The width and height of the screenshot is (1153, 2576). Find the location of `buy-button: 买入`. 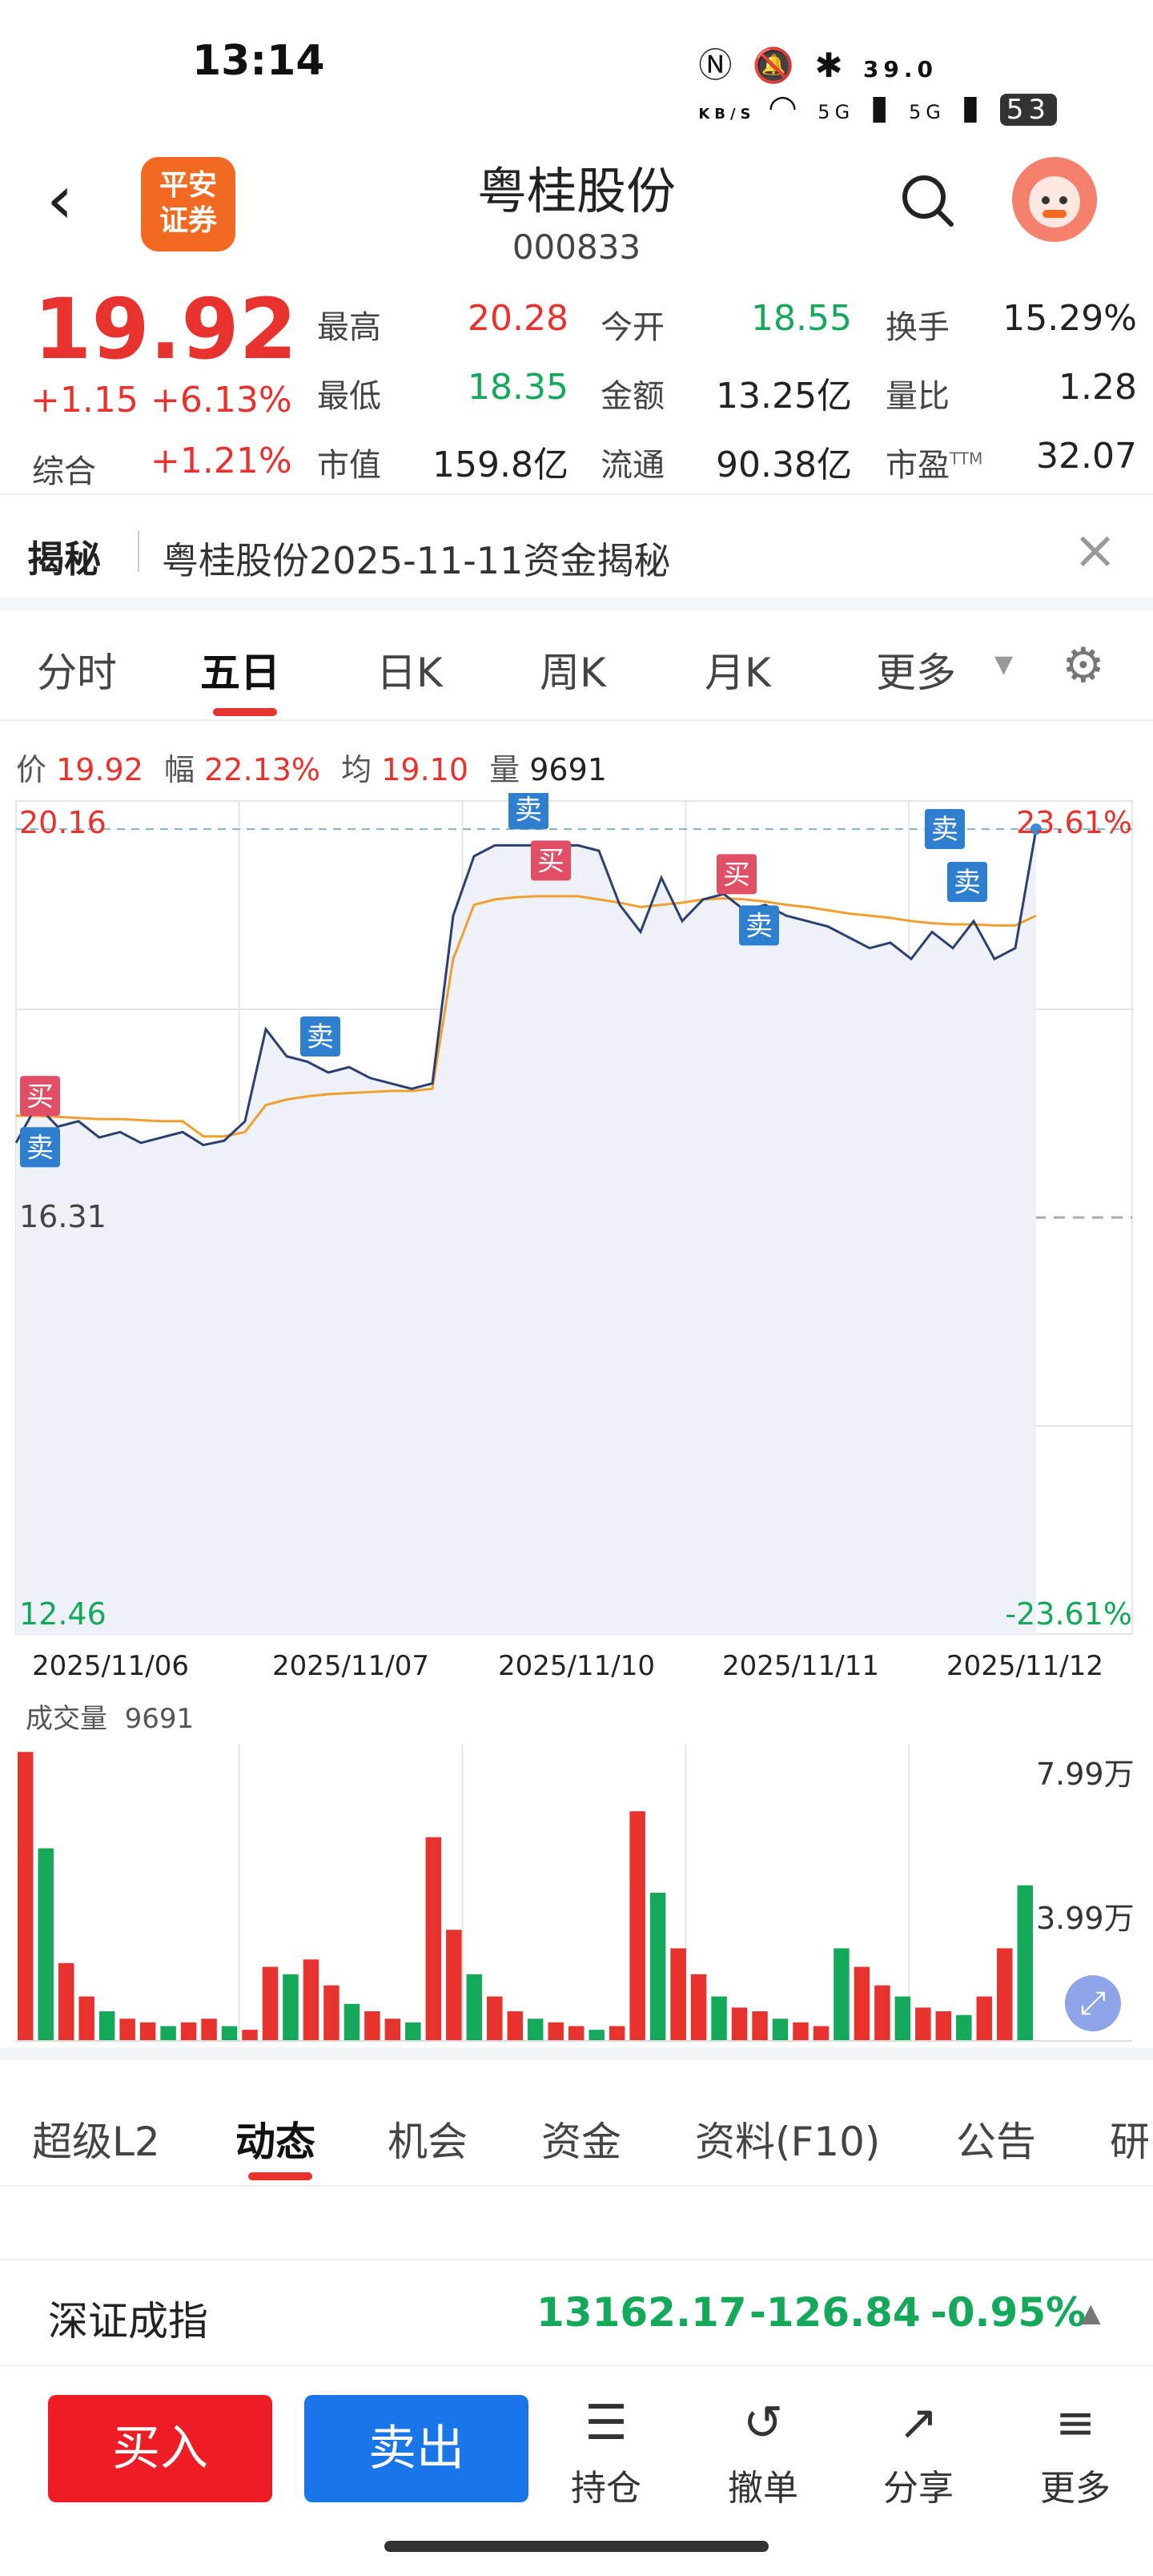

buy-button: 买入 is located at coordinates (160, 2448).